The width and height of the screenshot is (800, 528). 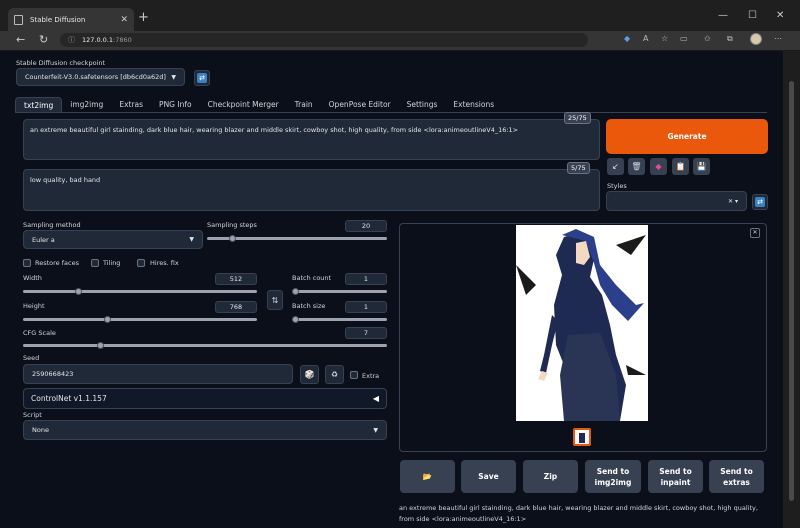 What do you see at coordinates (756, 39) in the screenshot?
I see `profile-avatar` at bounding box center [756, 39].